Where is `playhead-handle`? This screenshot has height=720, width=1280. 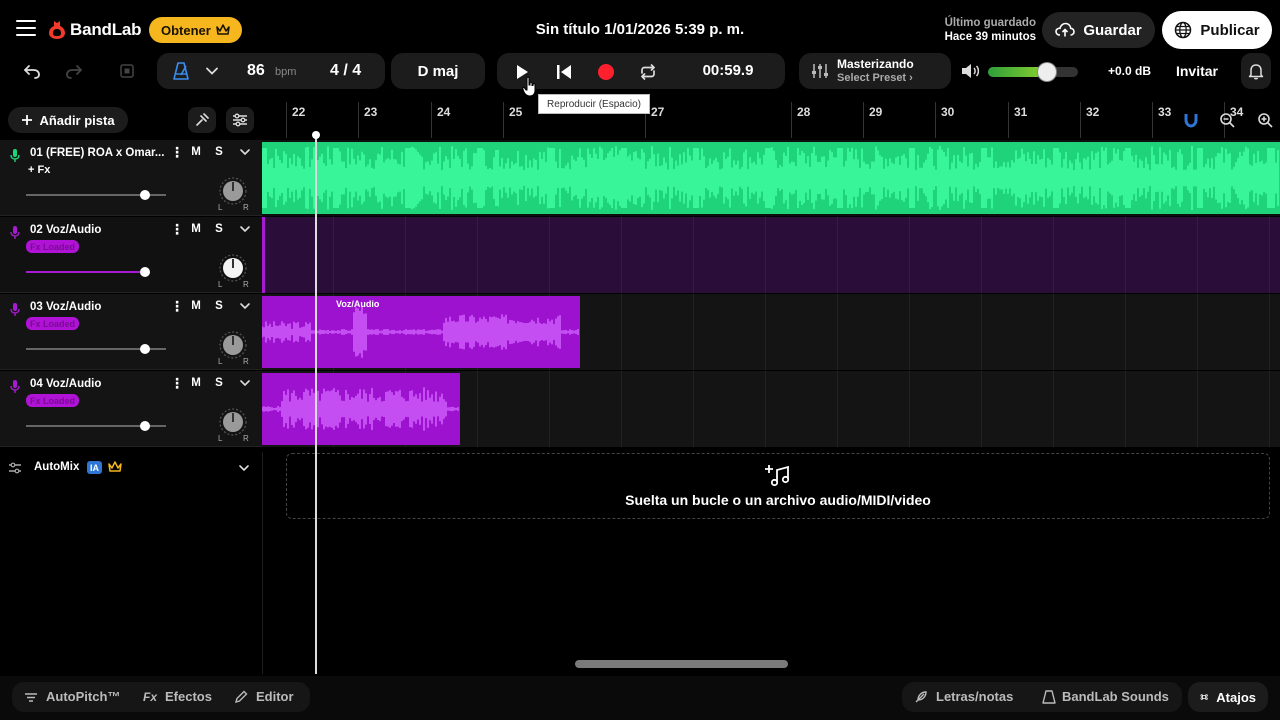
playhead-handle is located at coordinates (316, 135).